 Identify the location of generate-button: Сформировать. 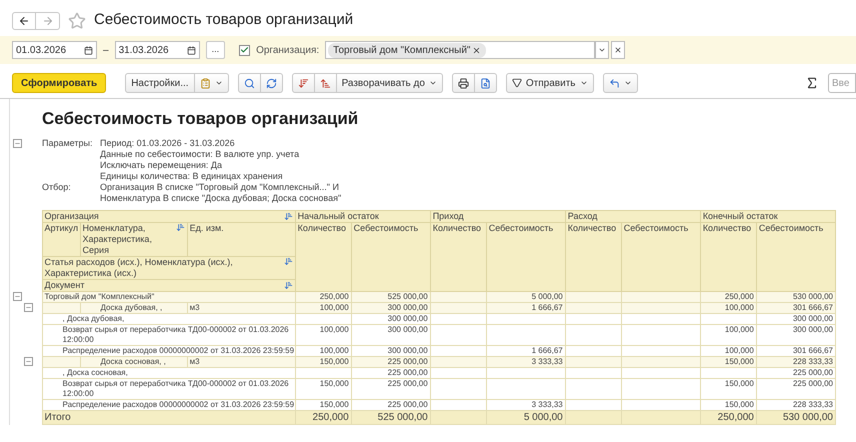
(59, 83).